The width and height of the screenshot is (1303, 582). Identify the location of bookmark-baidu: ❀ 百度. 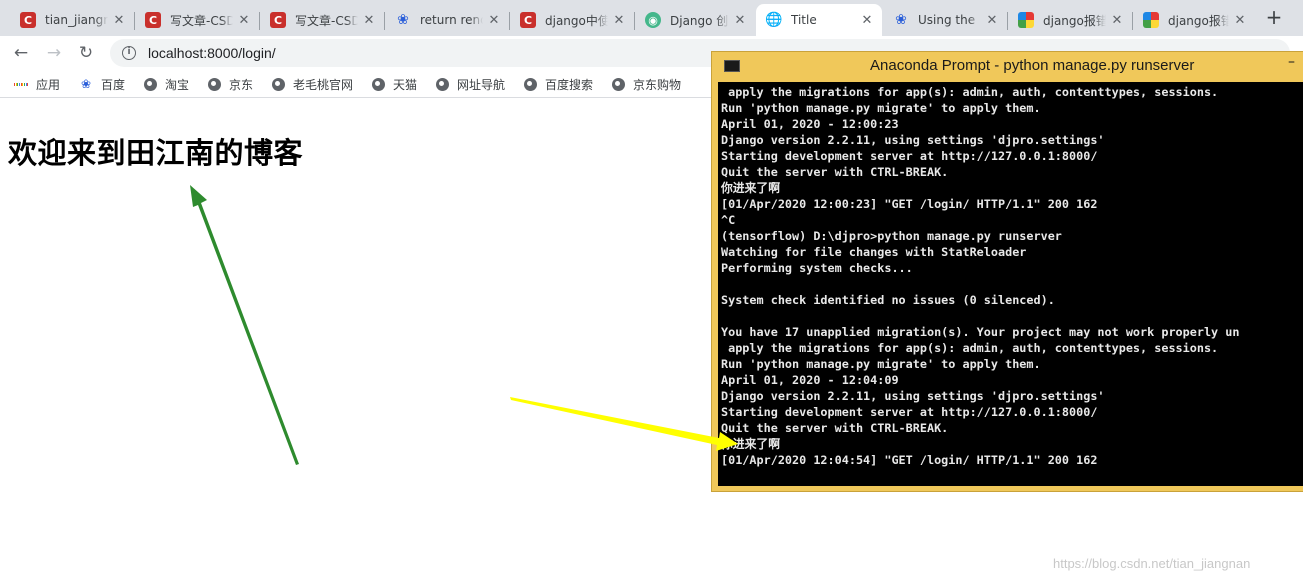
(102, 84).